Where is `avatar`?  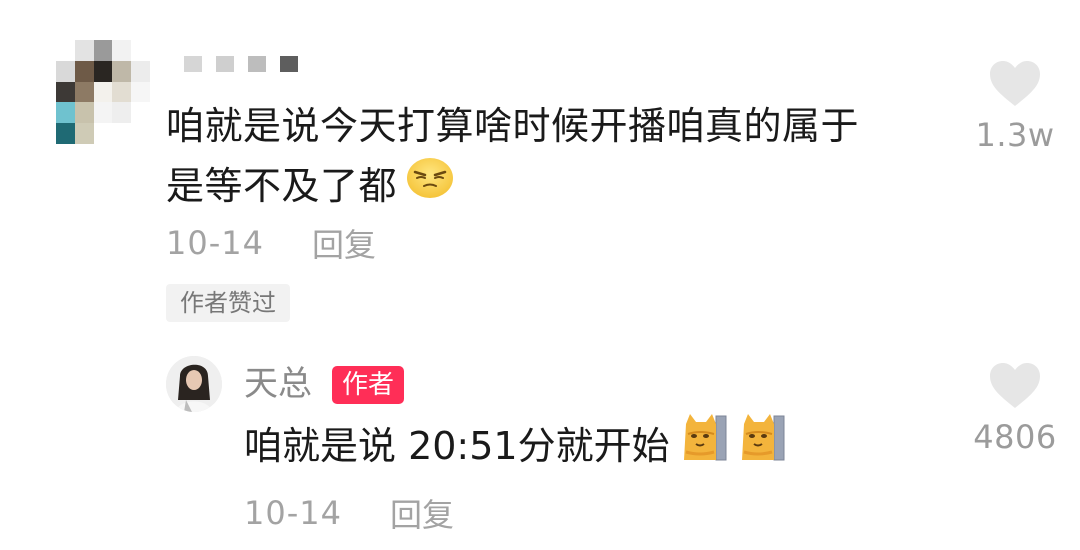
avatar is located at coordinates (103, 92).